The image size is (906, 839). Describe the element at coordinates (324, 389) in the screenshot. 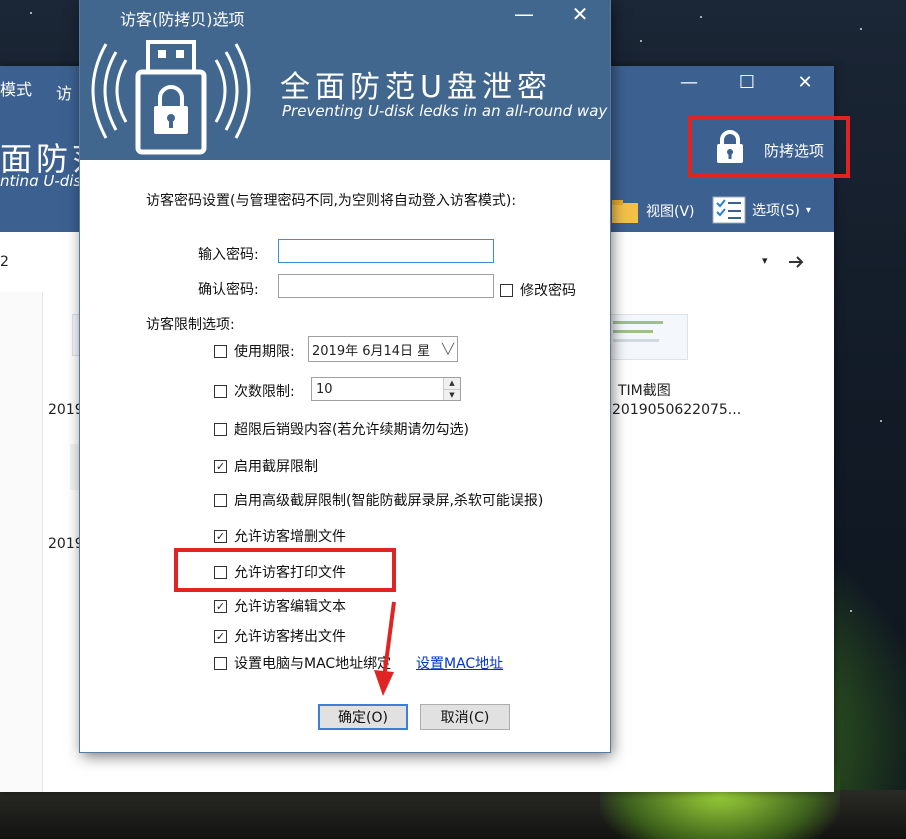

I see `count-limit-value: 10` at that location.